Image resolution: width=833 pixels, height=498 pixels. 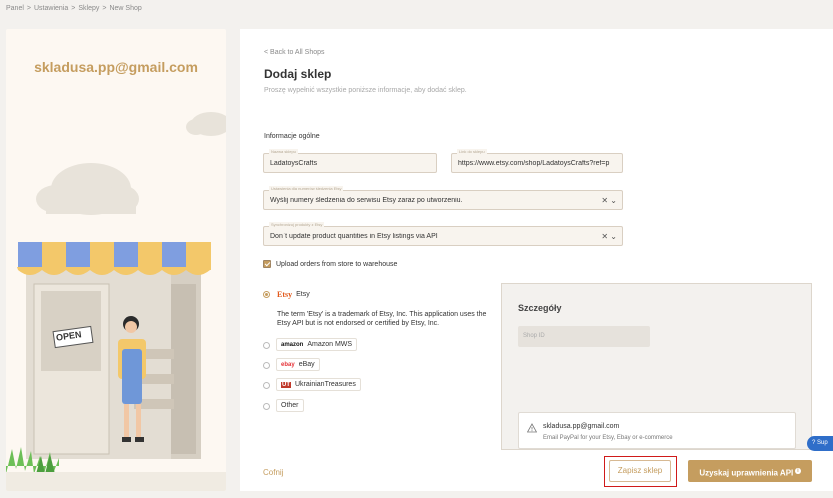 What do you see at coordinates (266, 294) in the screenshot?
I see `radio-etsy` at bounding box center [266, 294].